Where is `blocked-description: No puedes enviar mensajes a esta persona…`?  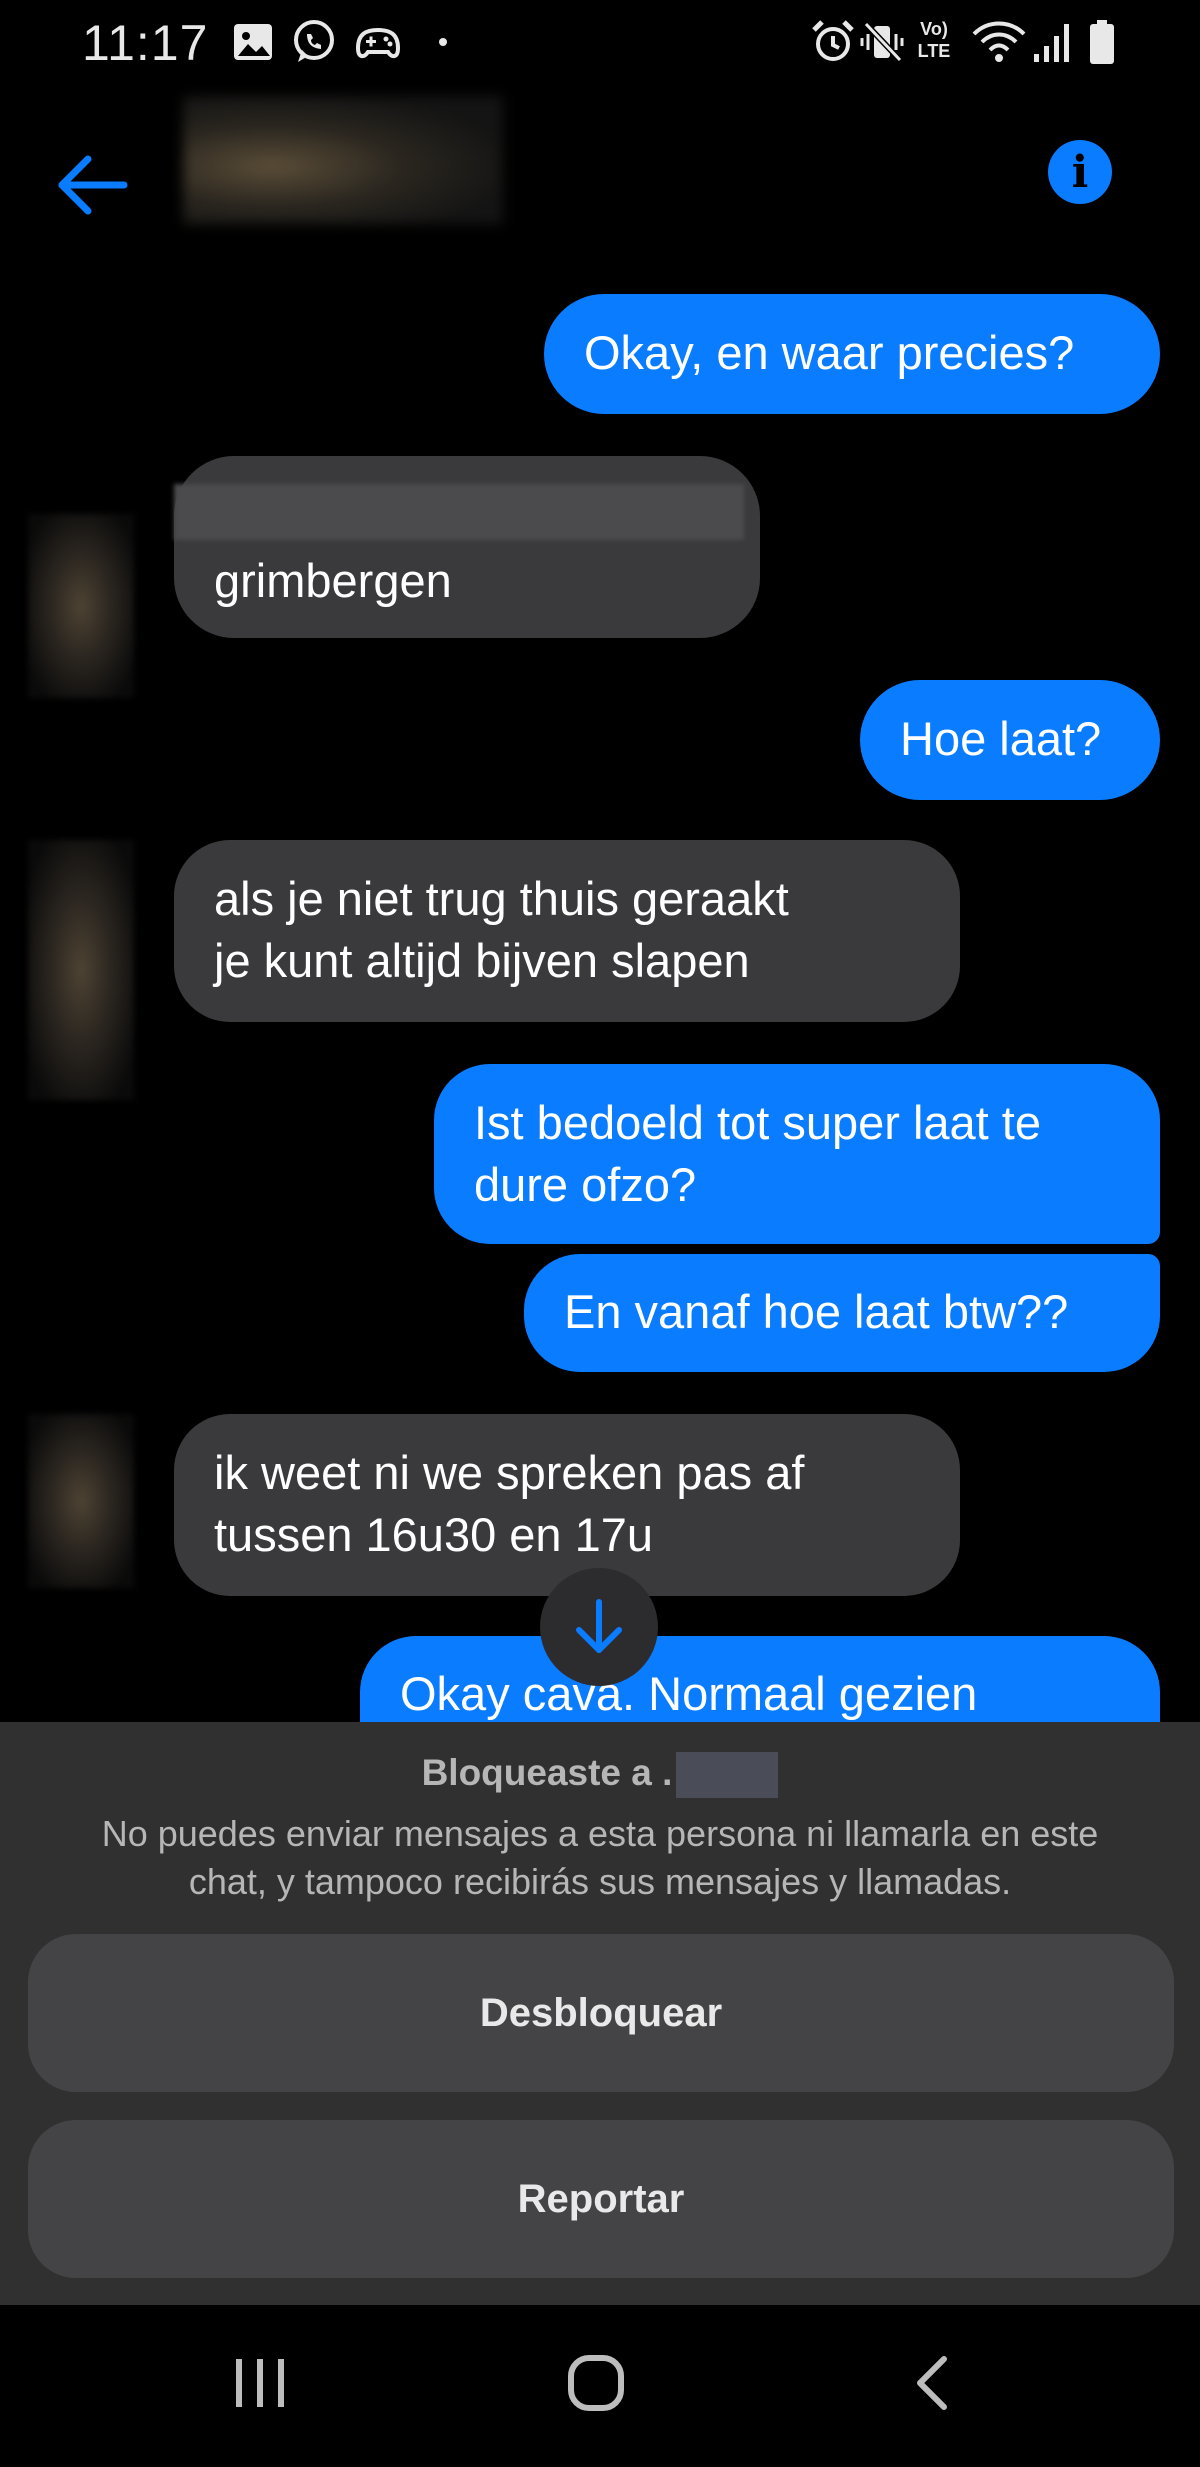
blocked-description: No puedes enviar mensajes a esta persona… is located at coordinates (600, 1857).